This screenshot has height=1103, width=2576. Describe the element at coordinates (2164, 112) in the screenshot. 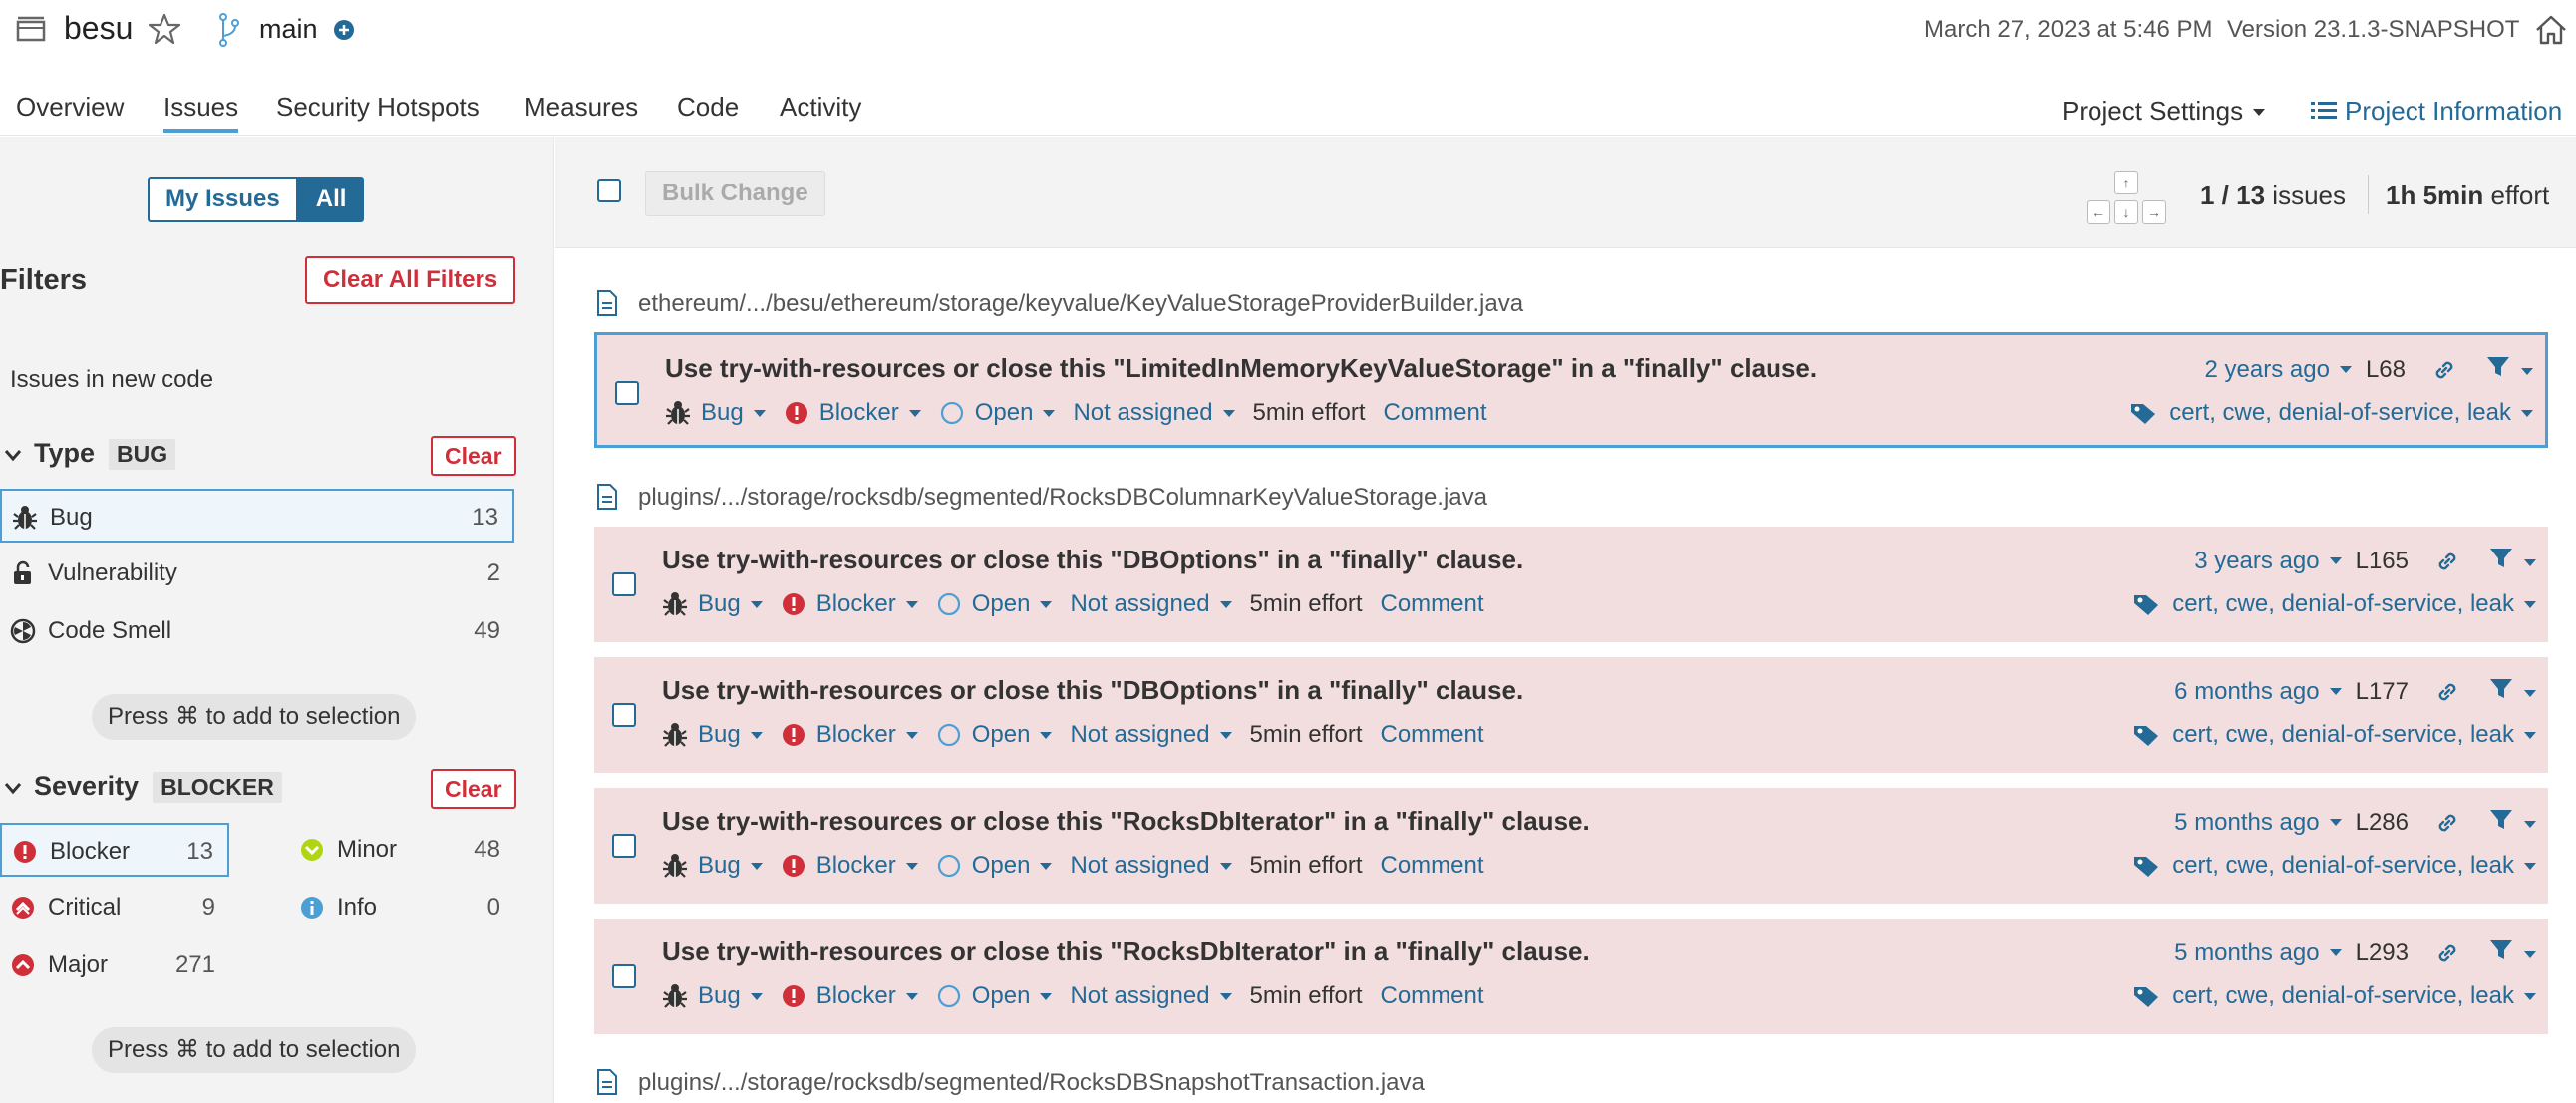

I see `project-settings-menu: Project Settings` at that location.